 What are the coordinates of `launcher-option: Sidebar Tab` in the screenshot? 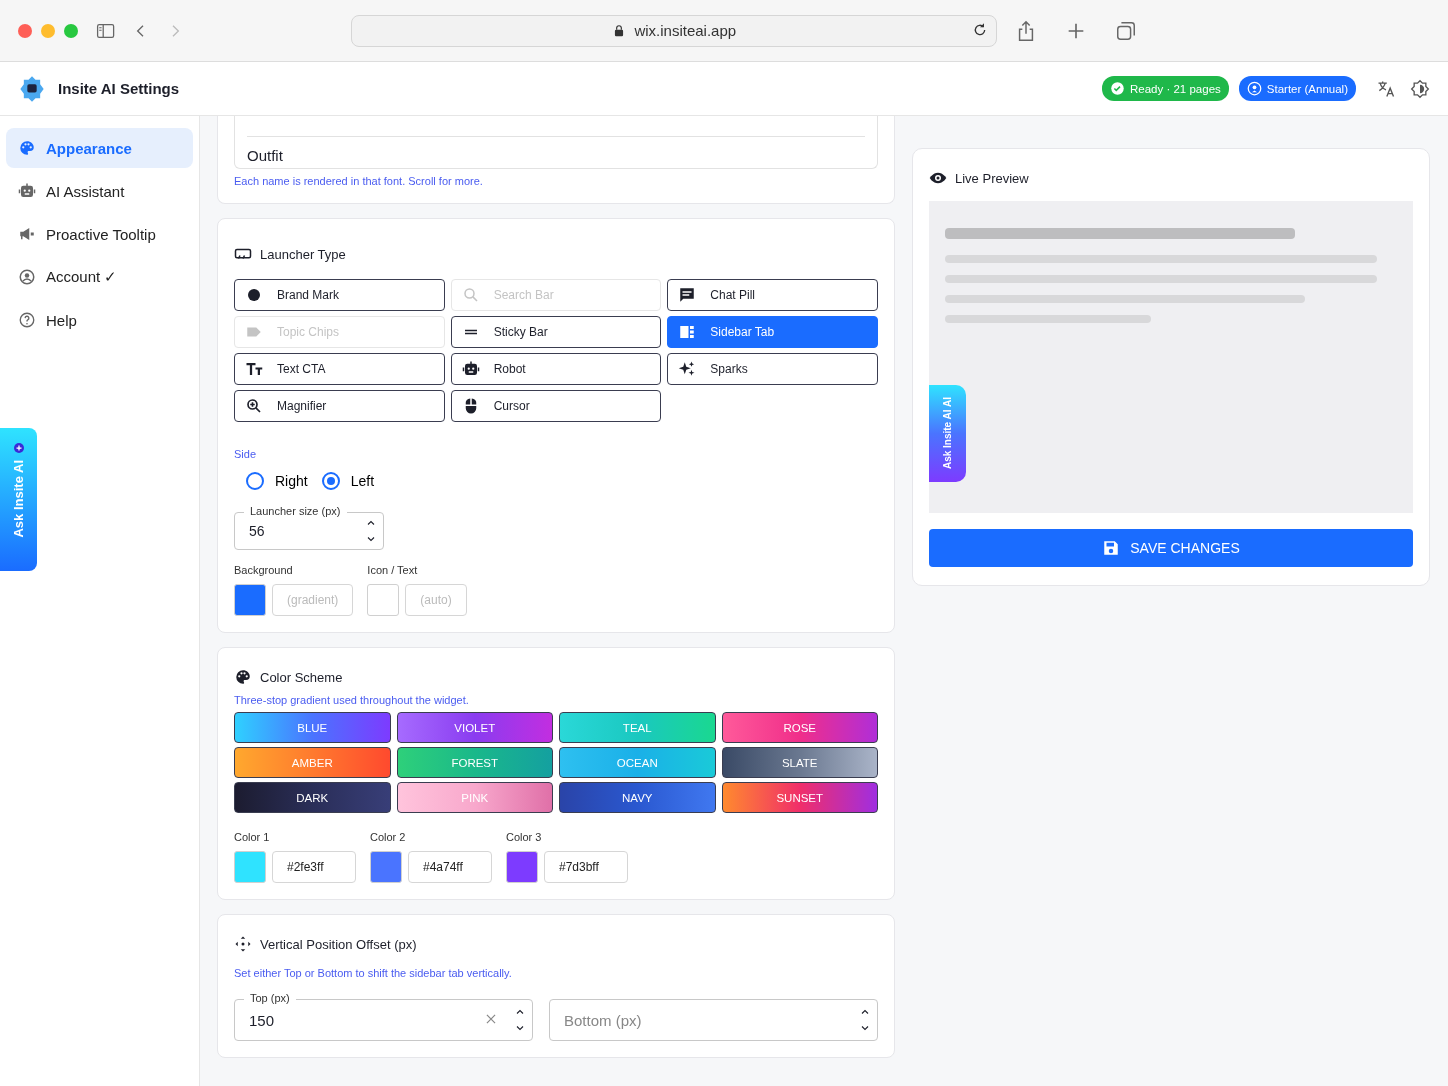 It's located at (772, 332).